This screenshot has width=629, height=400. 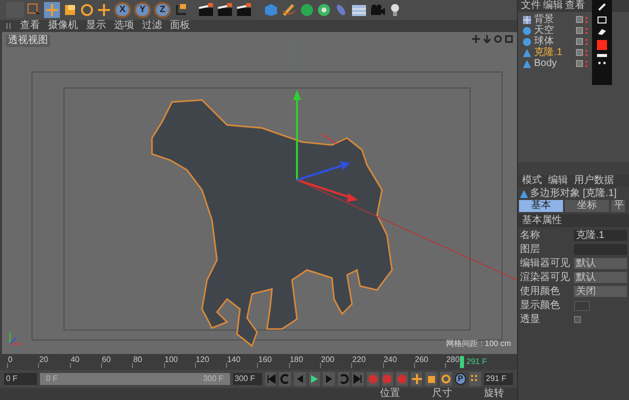 I want to click on panel-grip-icon, so click(x=9, y=26).